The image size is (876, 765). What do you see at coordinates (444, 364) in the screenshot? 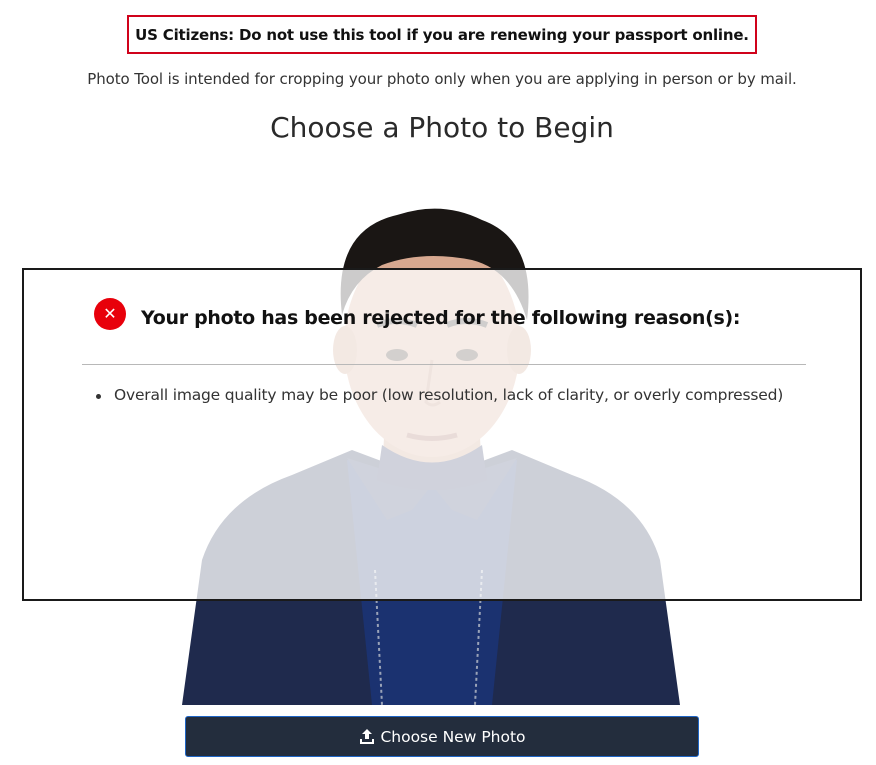
I see `rejection-divider` at bounding box center [444, 364].